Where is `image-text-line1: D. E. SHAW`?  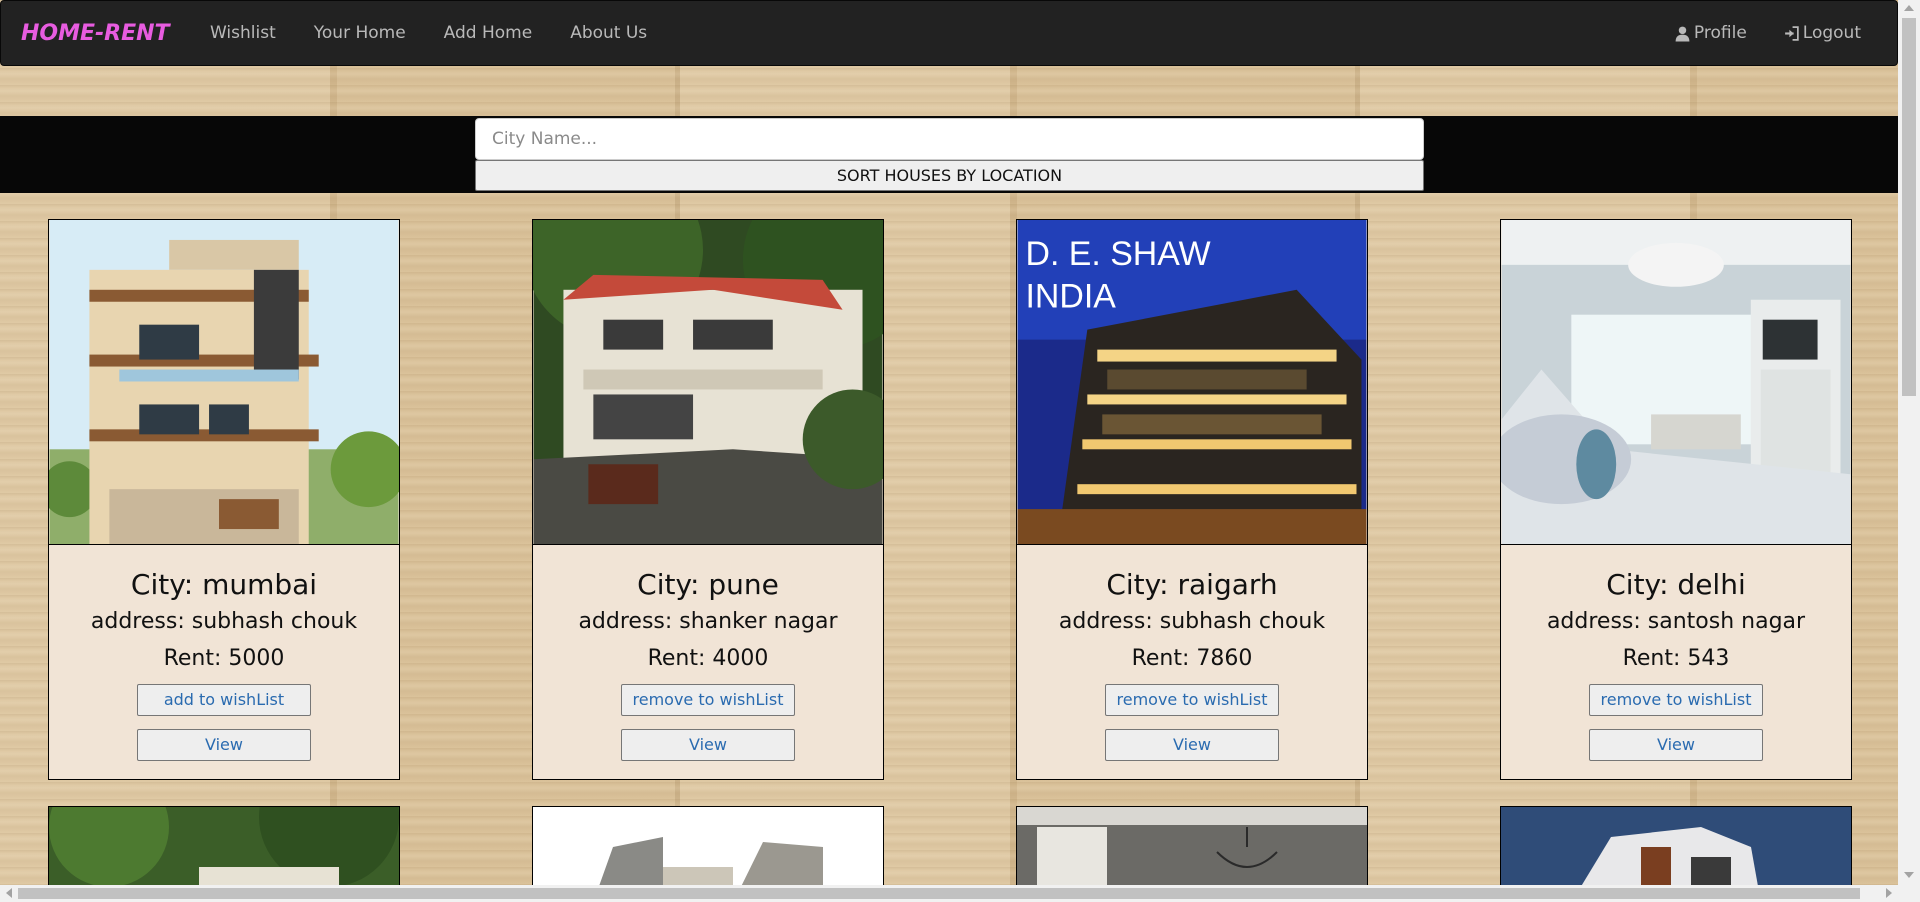
image-text-line1: D. E. SHAW is located at coordinates (1118, 254).